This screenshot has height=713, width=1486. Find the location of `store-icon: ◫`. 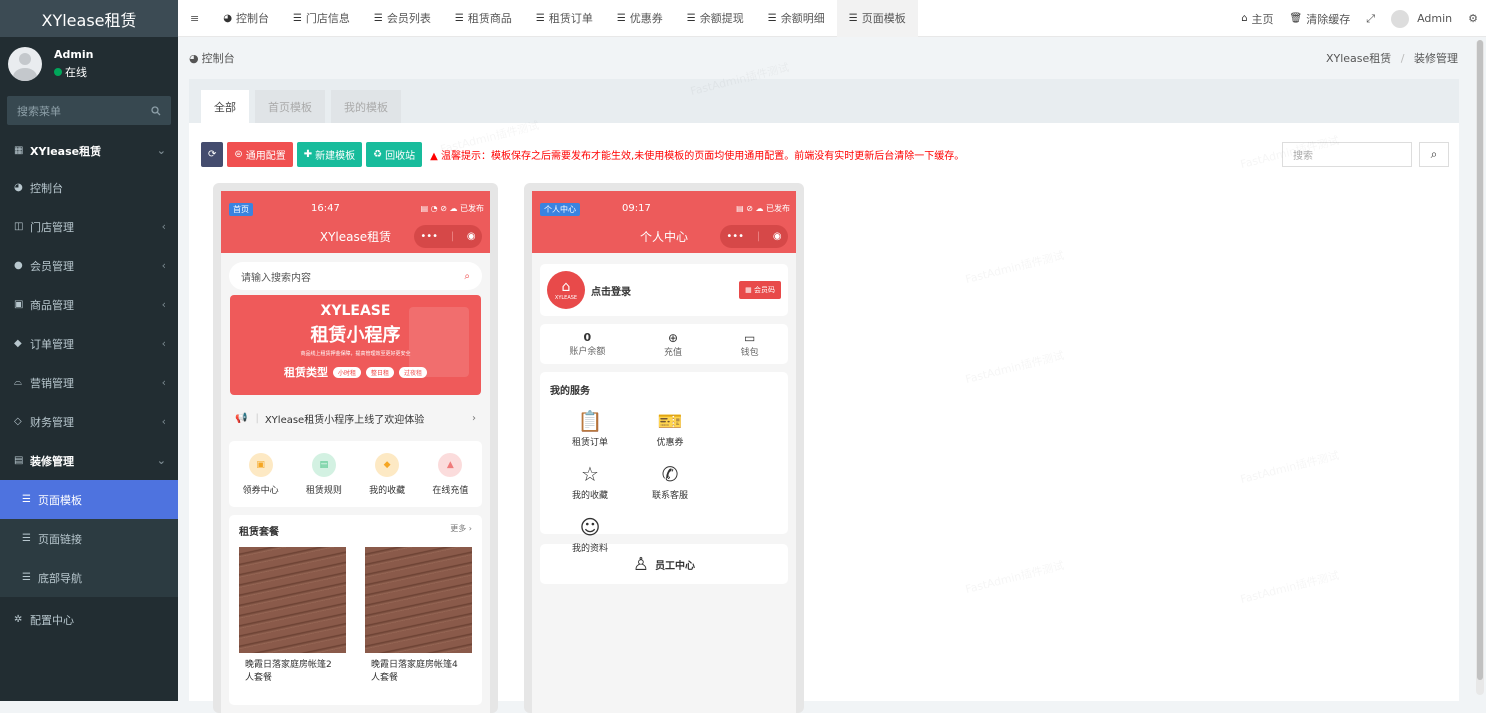

store-icon: ◫ is located at coordinates (19, 226).